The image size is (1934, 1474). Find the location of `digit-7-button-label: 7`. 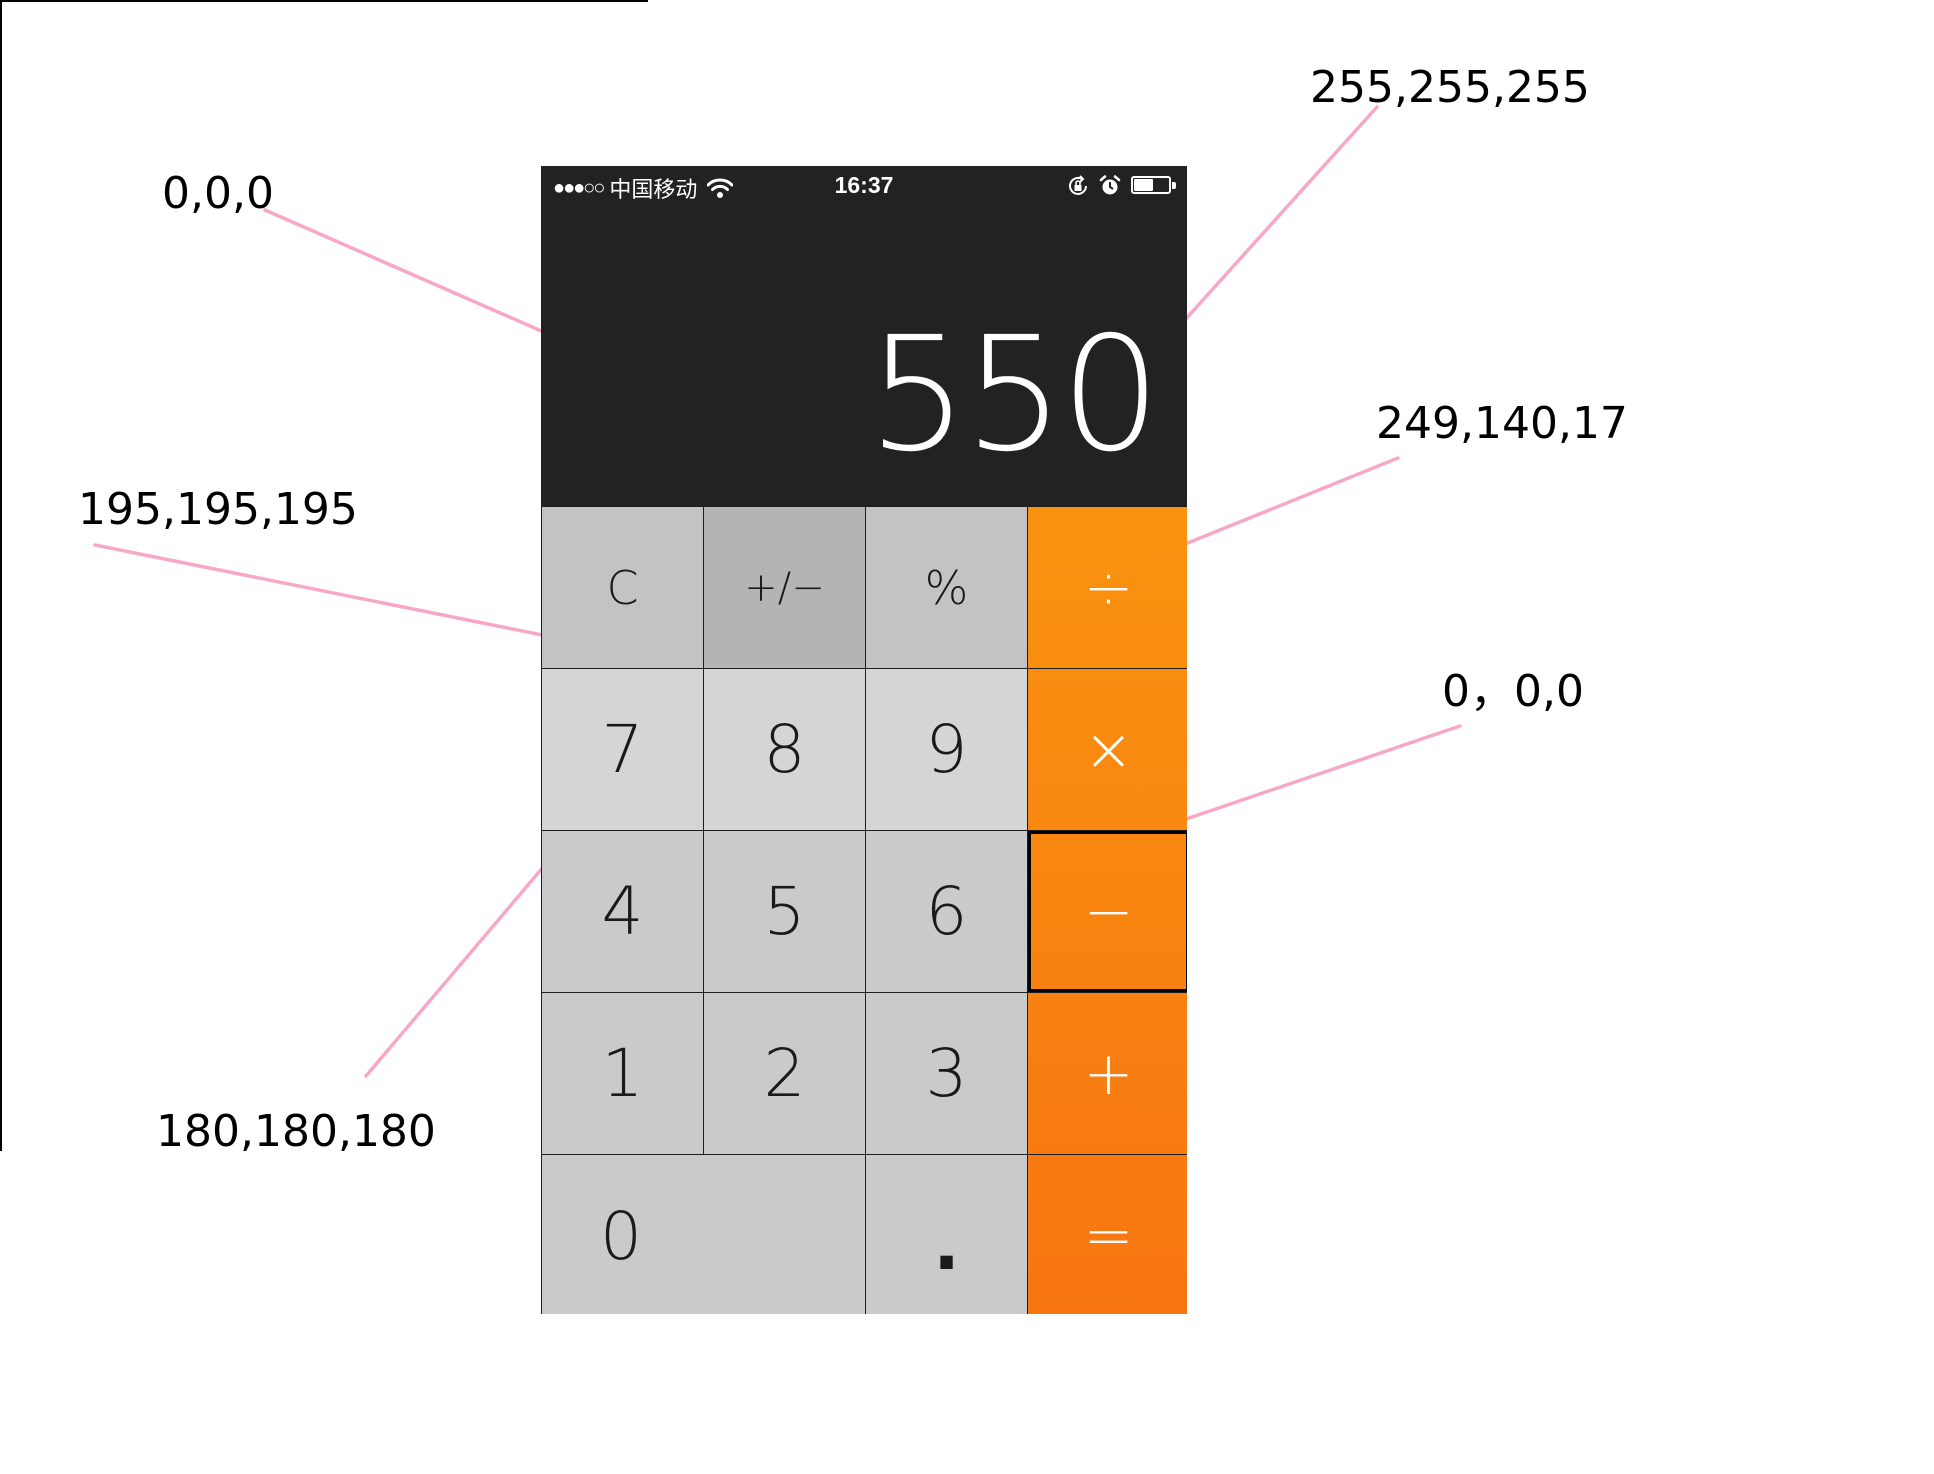

digit-7-button-label: 7 is located at coordinates (622, 749).